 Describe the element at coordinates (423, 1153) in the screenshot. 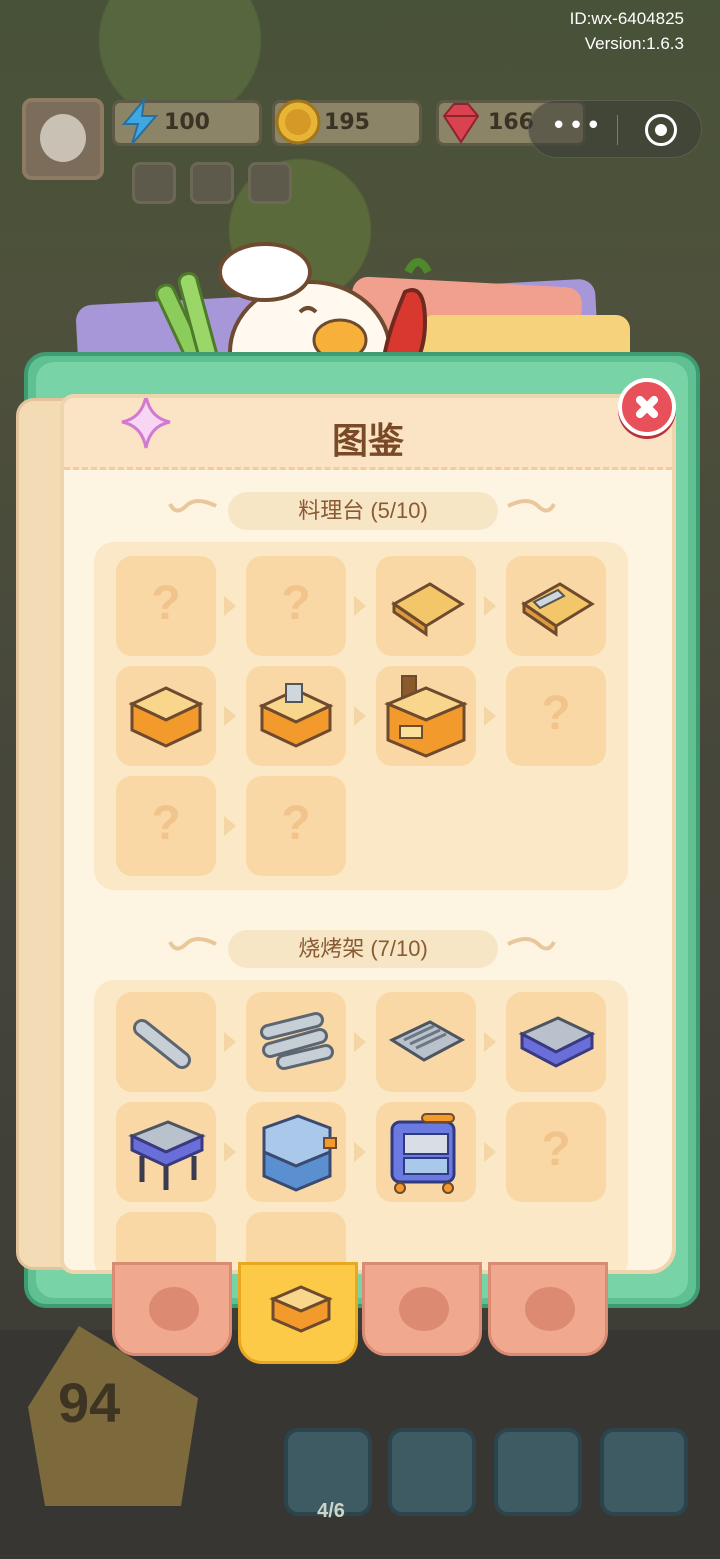

I see `cart-grill-icon` at that location.